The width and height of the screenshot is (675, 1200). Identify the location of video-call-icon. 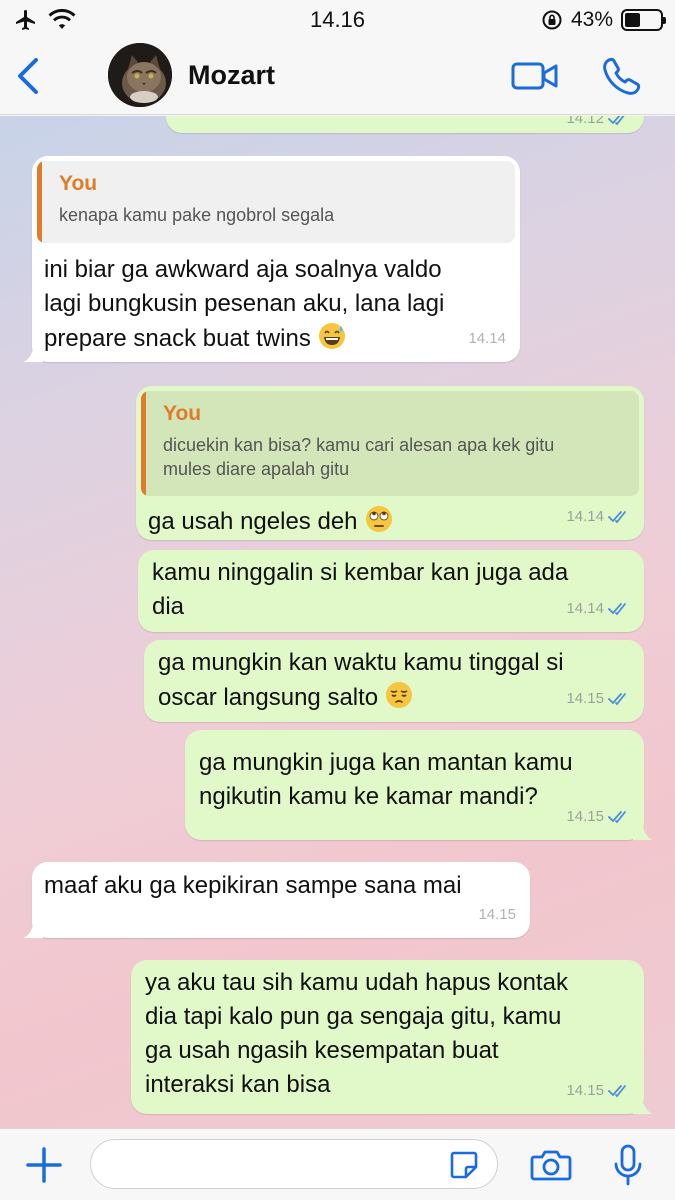
(535, 76).